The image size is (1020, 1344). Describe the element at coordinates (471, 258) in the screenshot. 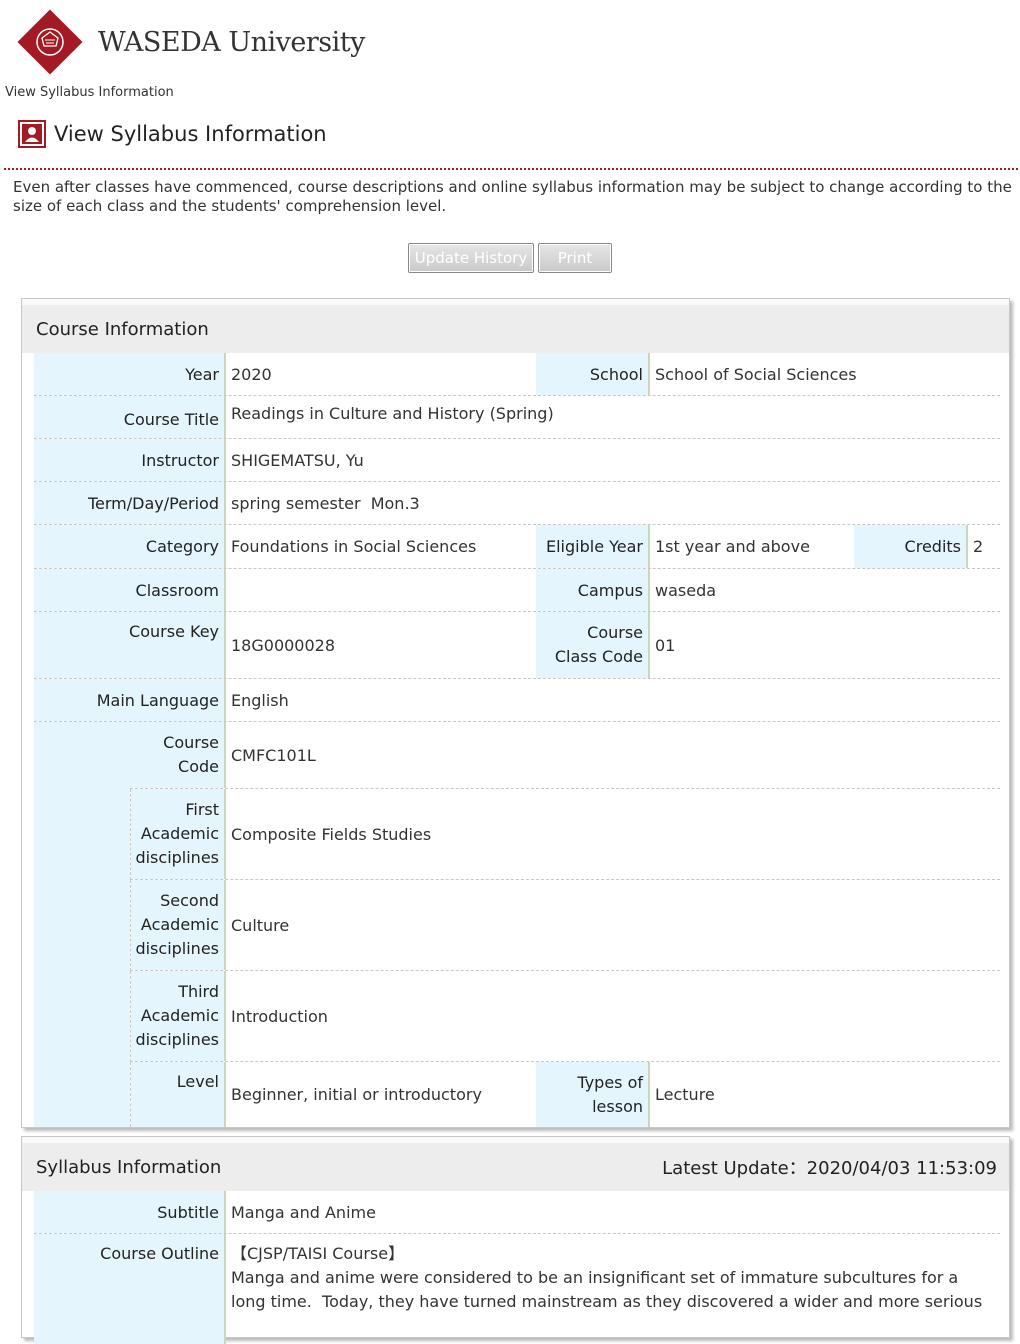

I see `update-history-button: Update History` at that location.